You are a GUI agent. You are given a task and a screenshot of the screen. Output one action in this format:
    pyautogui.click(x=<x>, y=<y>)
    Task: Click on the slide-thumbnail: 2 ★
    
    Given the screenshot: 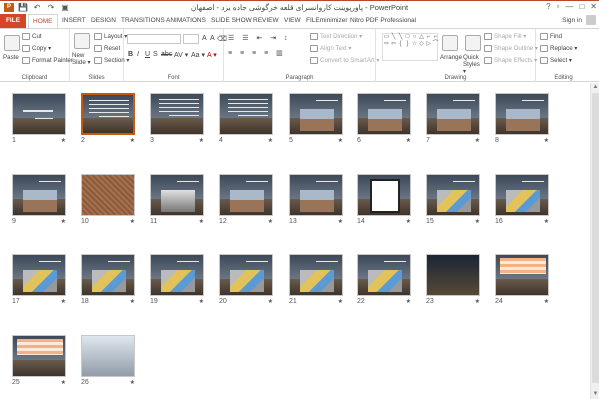 What is the action you would take?
    pyautogui.click(x=108, y=118)
    